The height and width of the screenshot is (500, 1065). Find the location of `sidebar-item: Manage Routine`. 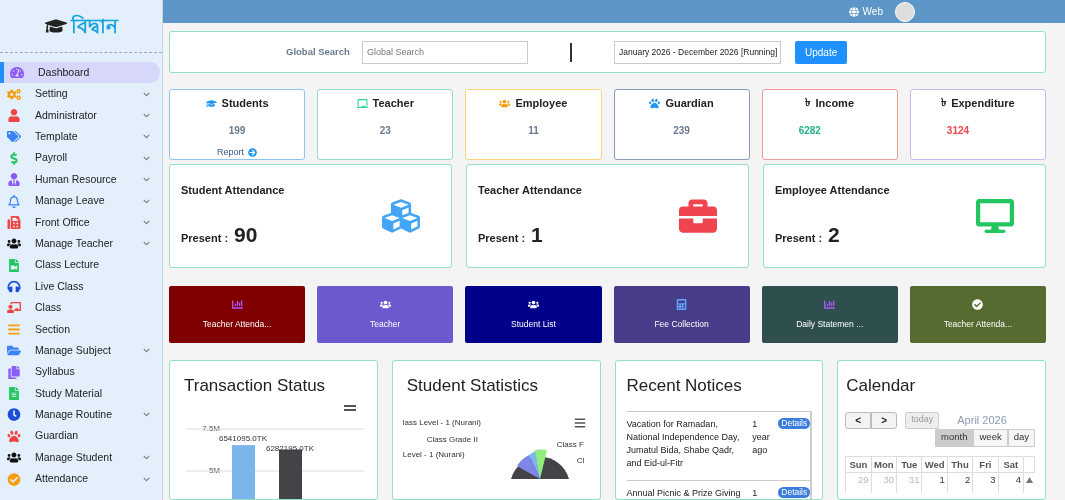

sidebar-item: Manage Routine is located at coordinates (81, 415).